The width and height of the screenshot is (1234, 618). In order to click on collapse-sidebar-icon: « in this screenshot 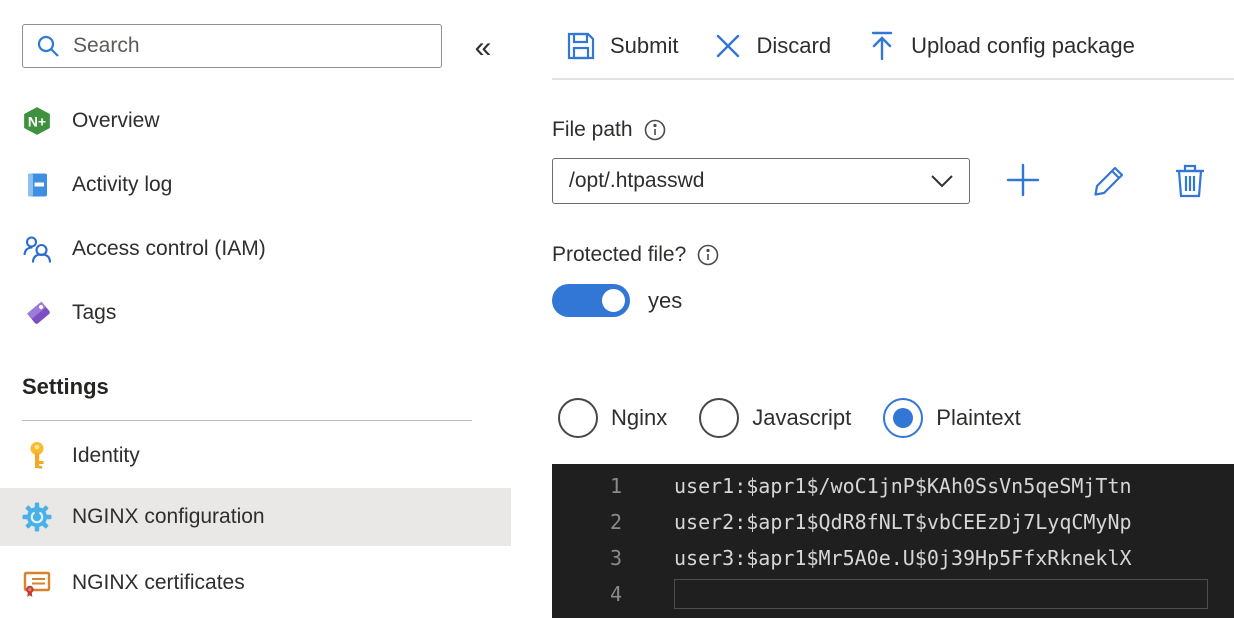, I will do `click(483, 48)`.